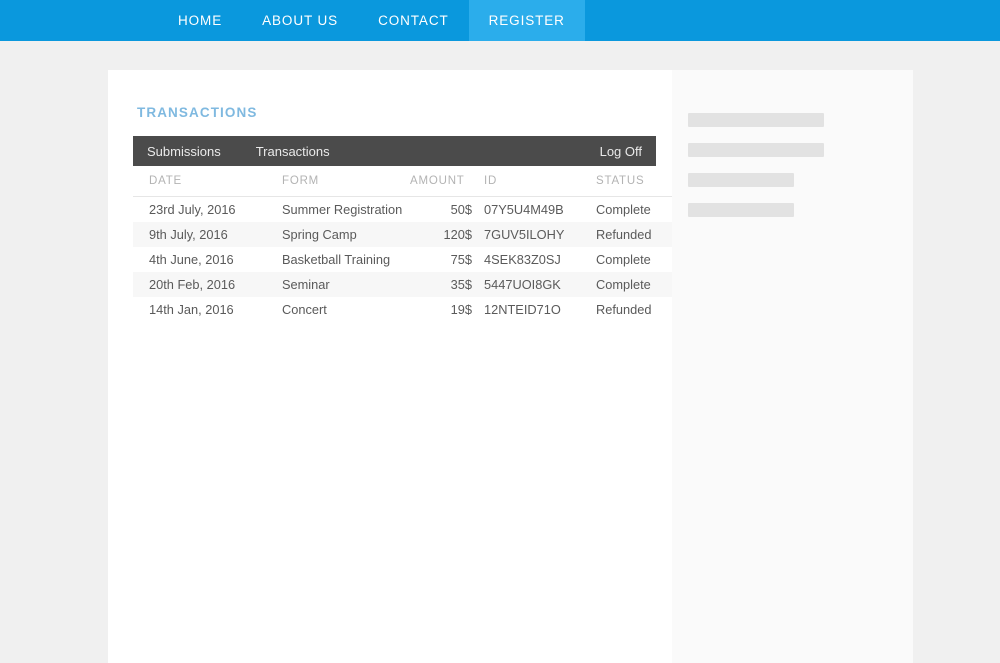 The width and height of the screenshot is (1000, 663). I want to click on cell-id: 5447UOI8GK, so click(528, 284).